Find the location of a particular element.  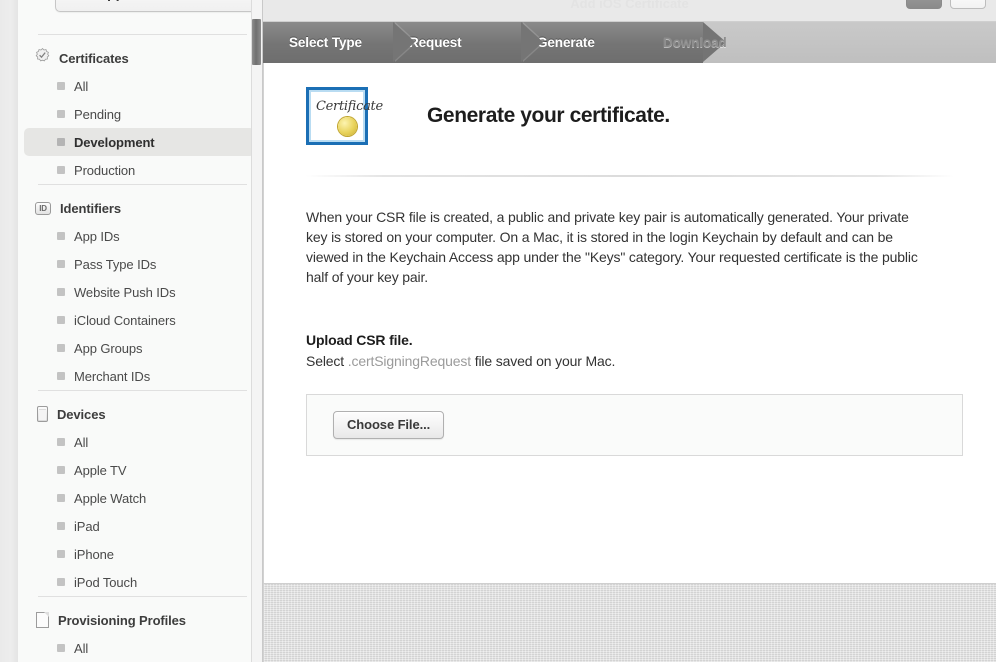

app-type-select-value: iOS Apps is located at coordinates (100, 1).